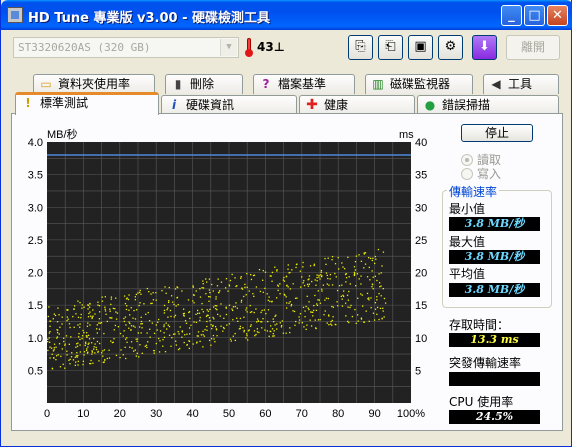 This screenshot has width=572, height=447. What do you see at coordinates (390, 47) in the screenshot?
I see `copy-screenshot-button: ⎗` at bounding box center [390, 47].